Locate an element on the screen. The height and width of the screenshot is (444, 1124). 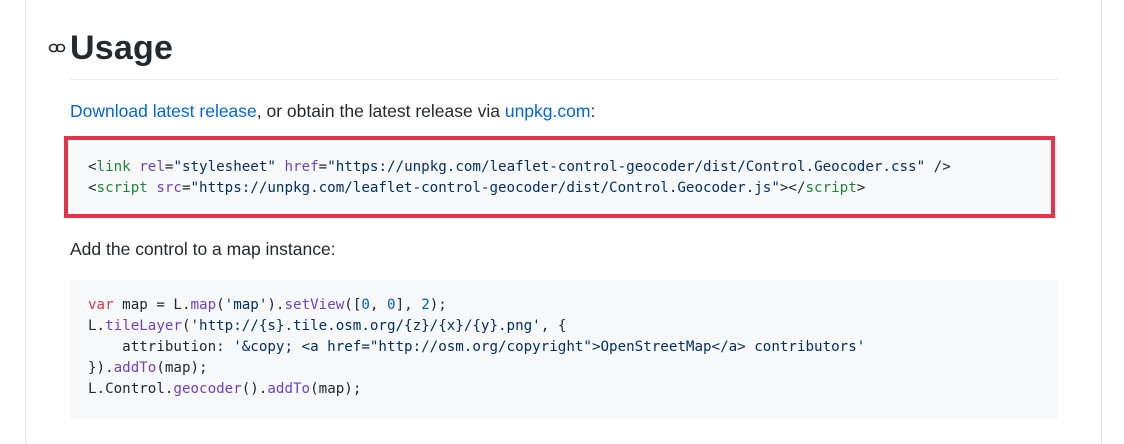
heading-divider is located at coordinates (564, 79).